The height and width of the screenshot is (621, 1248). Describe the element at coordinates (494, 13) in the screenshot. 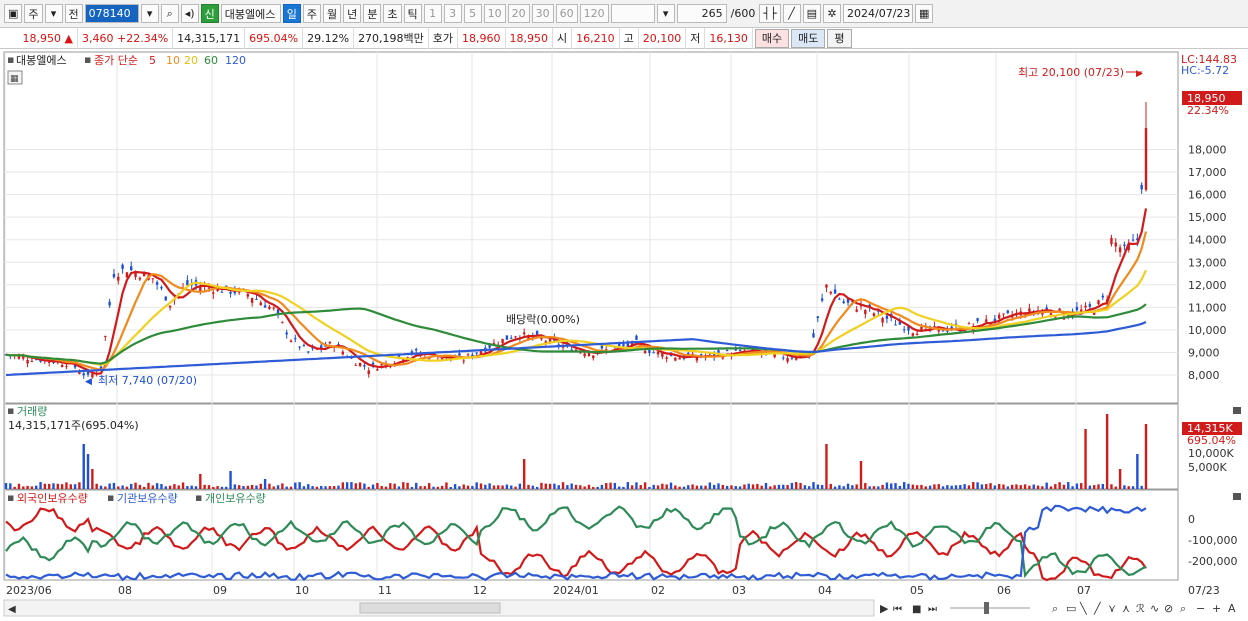

I see `step-10: 10` at that location.